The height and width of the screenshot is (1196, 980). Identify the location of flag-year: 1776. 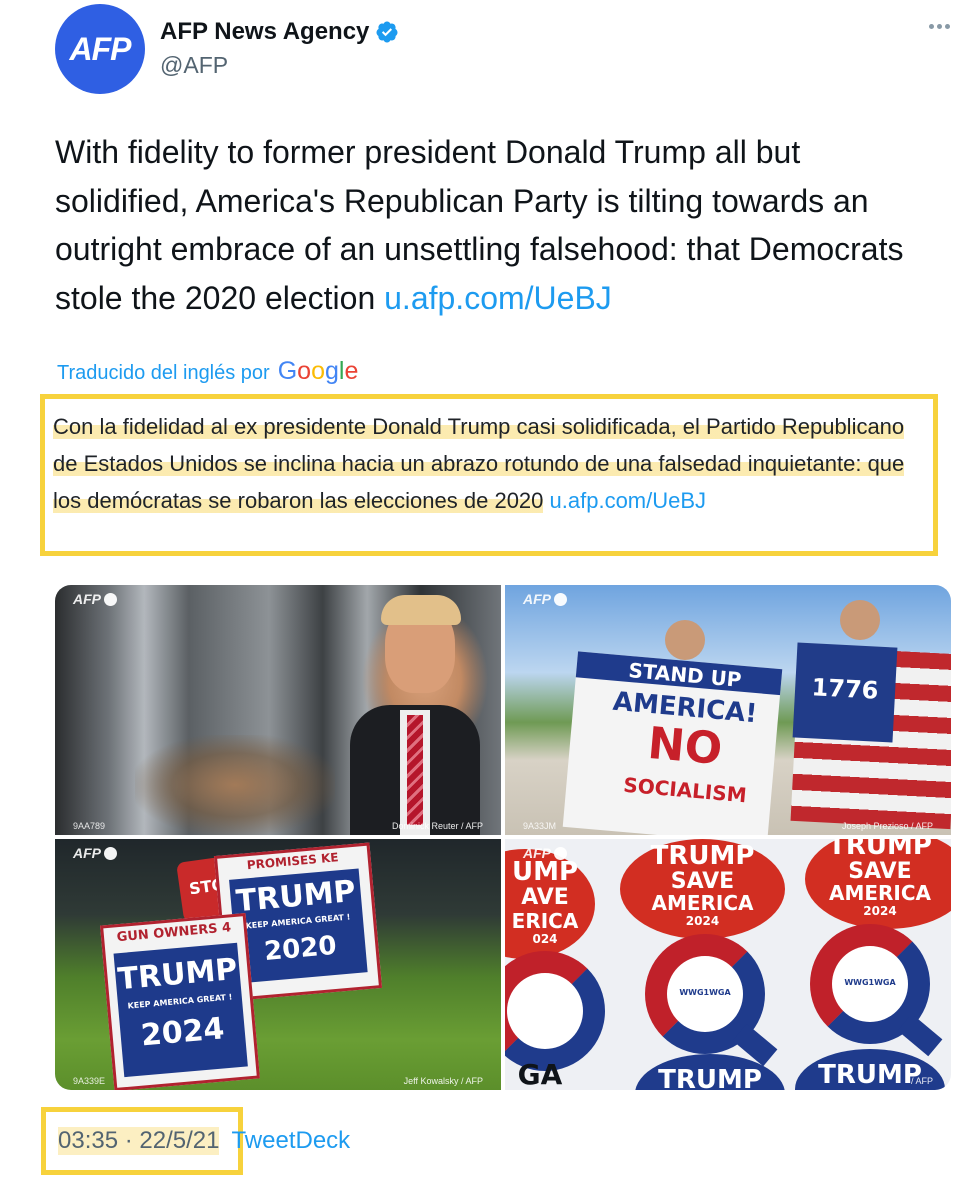
(845, 689).